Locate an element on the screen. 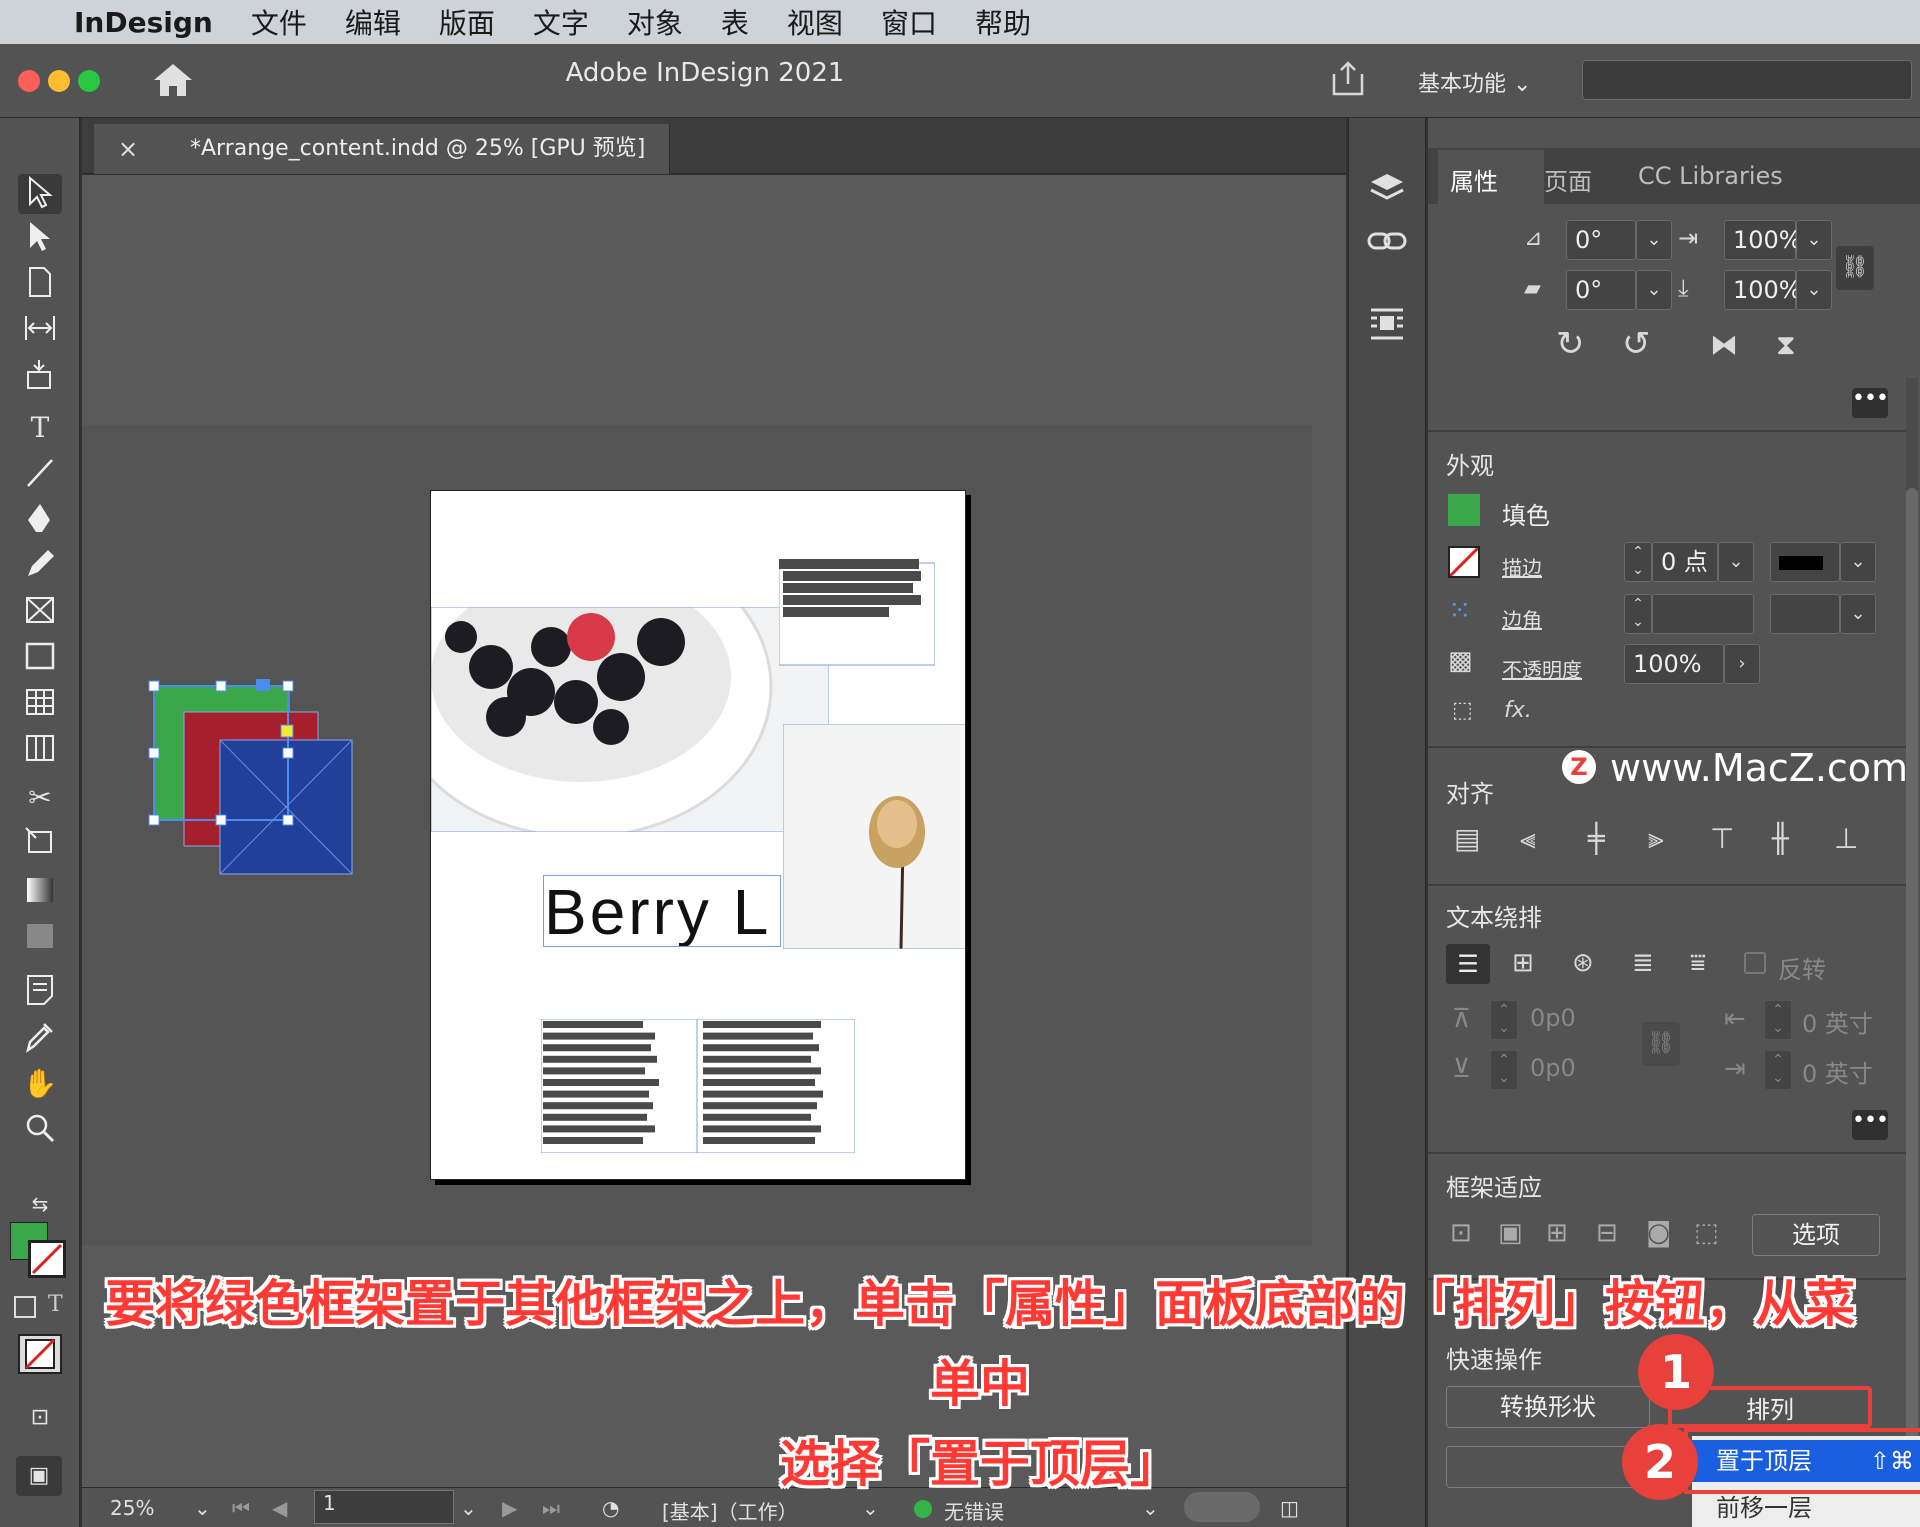  formatting-container-icon is located at coordinates (25, 1307).